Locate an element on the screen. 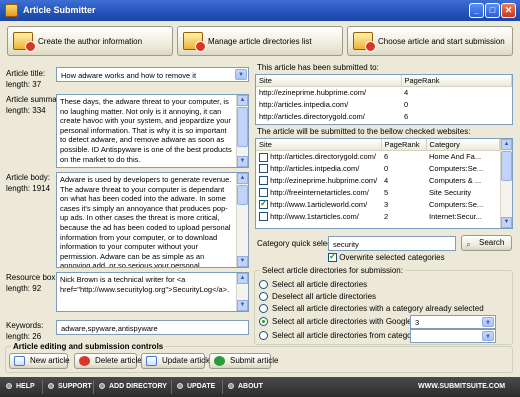 Image resolution: width=520 pixels, height=397 pixels. search-button: ⌕ Search is located at coordinates (486, 243).